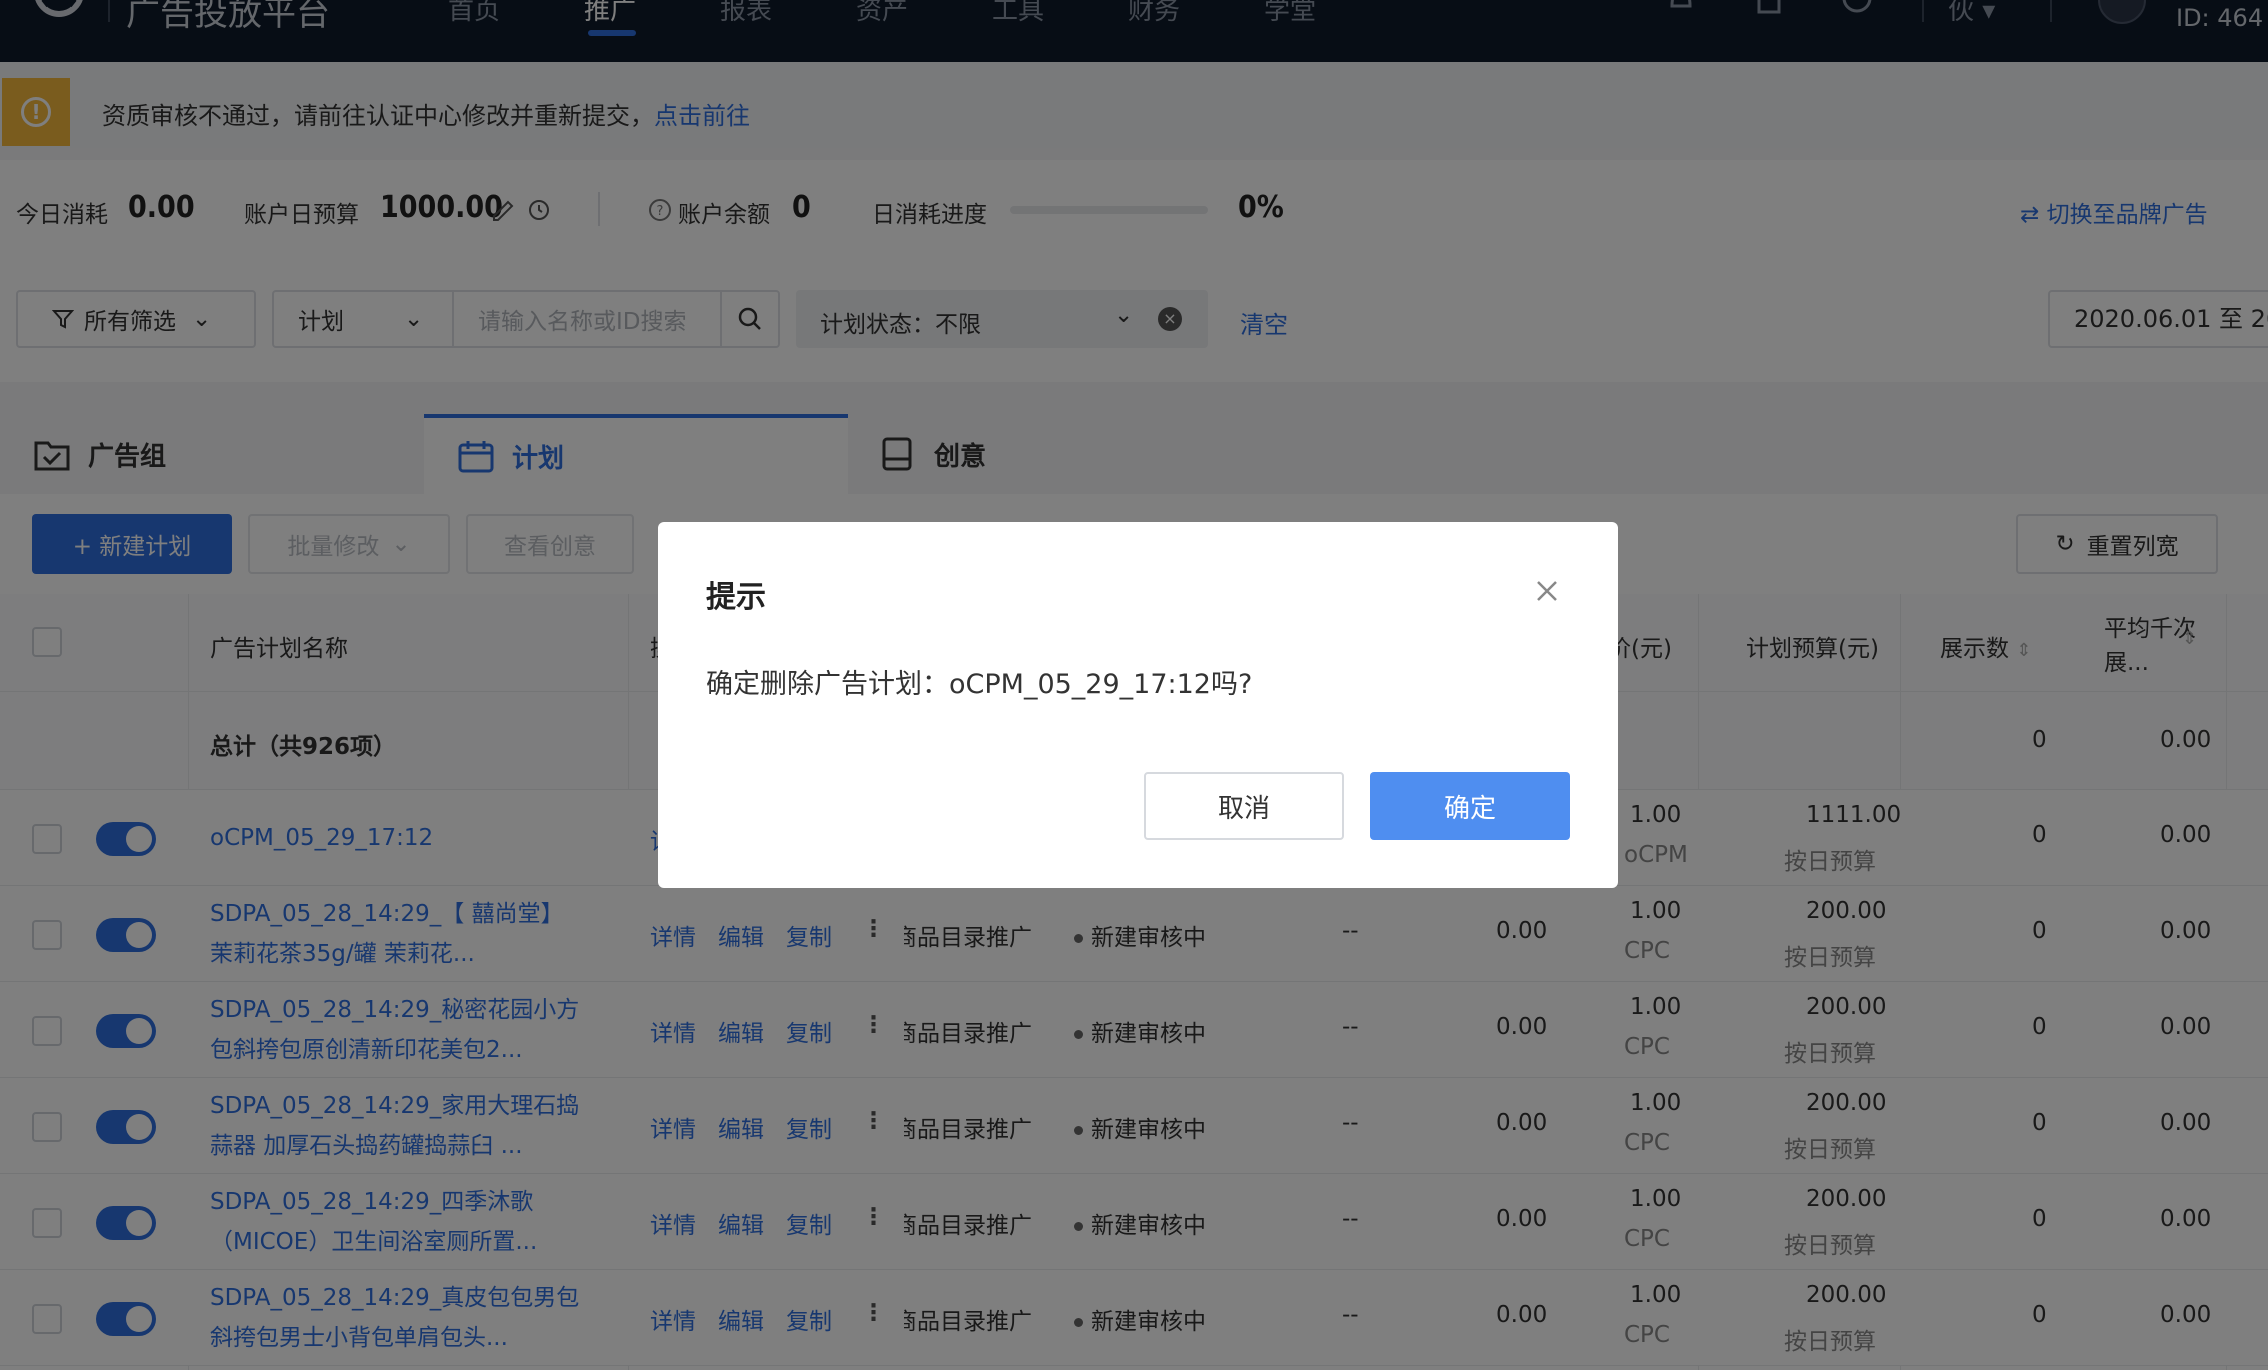 The height and width of the screenshot is (1370, 2268). I want to click on dialog-message: 确定删除广告计划：oCPM_05_29_17:12吗?, so click(979, 684).